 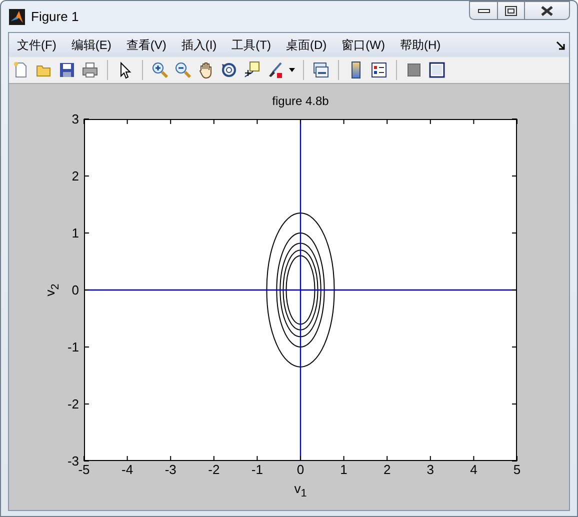 I want to click on minimize-icon, so click(x=484, y=11).